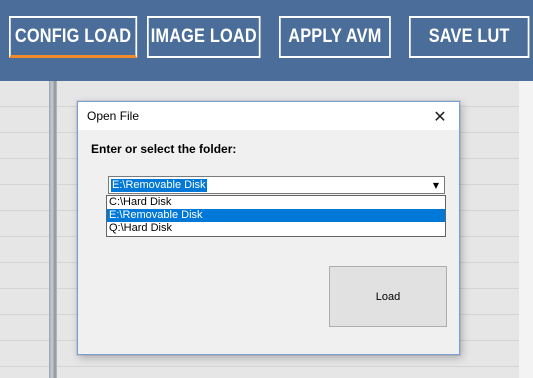  What do you see at coordinates (159, 185) in the screenshot?
I see `folder-combo-value: E:\Removable Disk` at bounding box center [159, 185].